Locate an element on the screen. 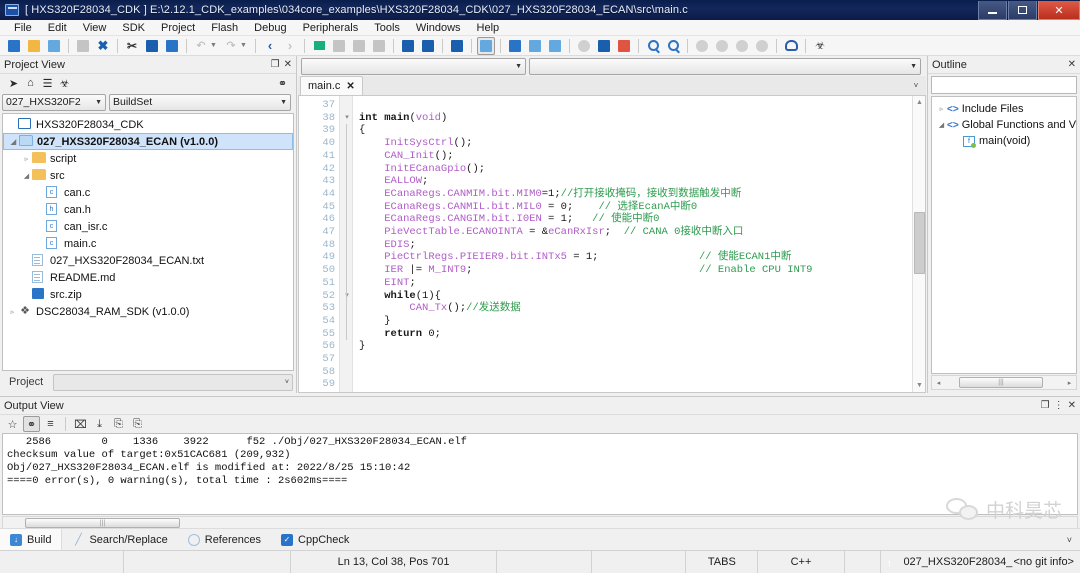  link-disabled-button is located at coordinates (722, 46).